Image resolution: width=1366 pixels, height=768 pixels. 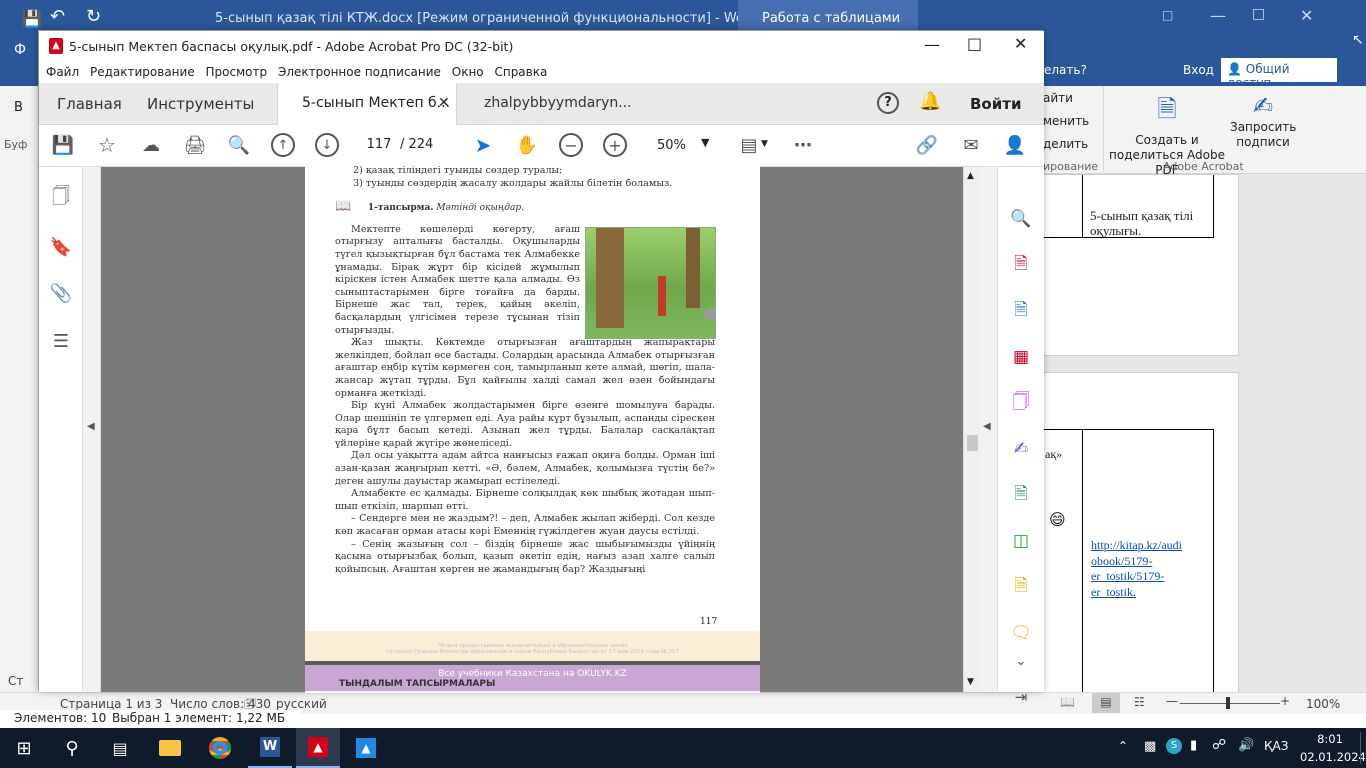 I want to click on redo-icon: ↻, so click(x=93, y=16).